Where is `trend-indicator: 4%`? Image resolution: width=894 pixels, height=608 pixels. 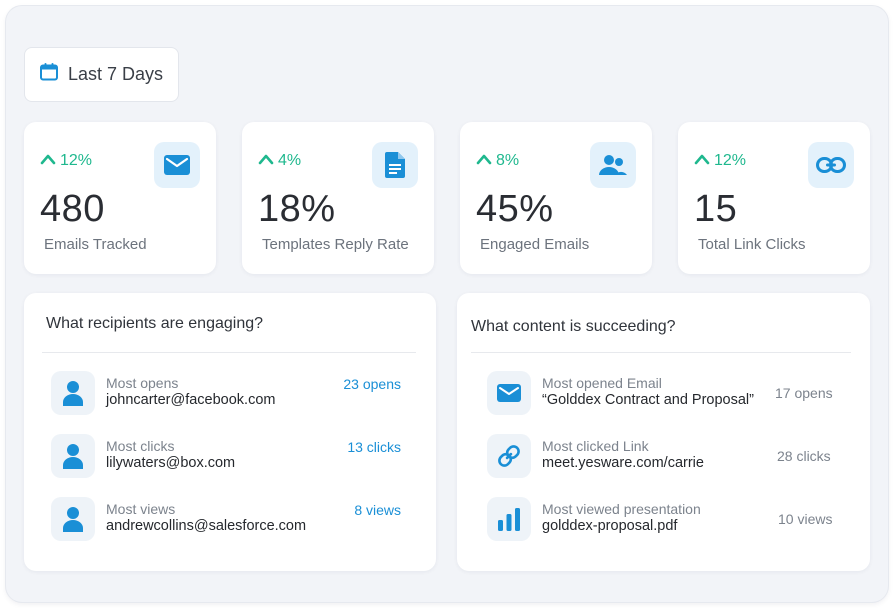 trend-indicator: 4% is located at coordinates (279, 161).